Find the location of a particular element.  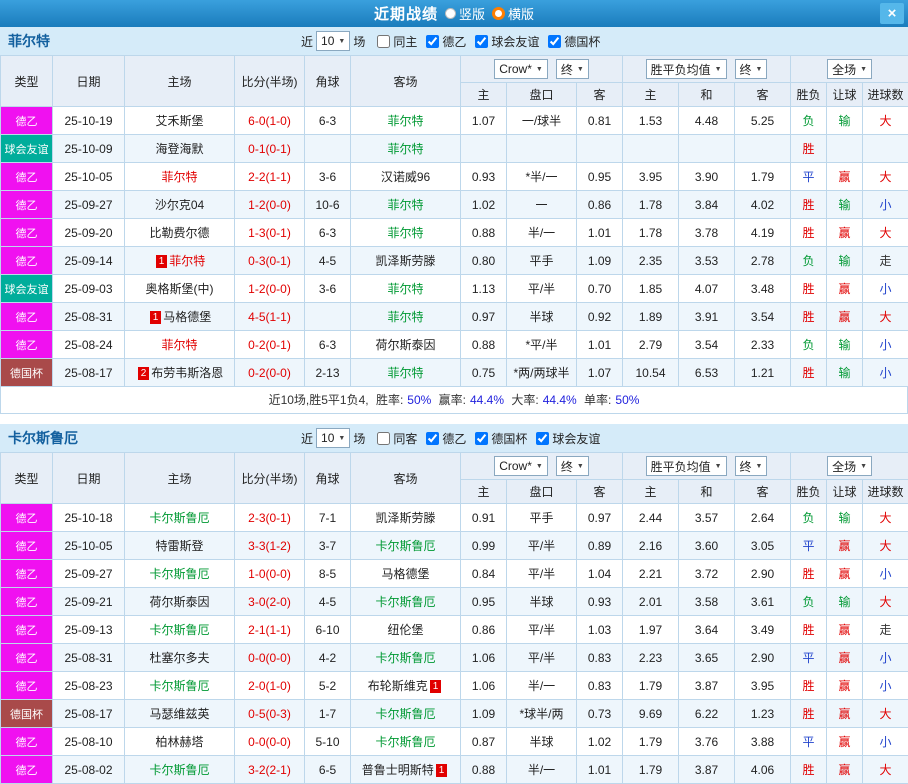

close-icon: × is located at coordinates (892, 13).